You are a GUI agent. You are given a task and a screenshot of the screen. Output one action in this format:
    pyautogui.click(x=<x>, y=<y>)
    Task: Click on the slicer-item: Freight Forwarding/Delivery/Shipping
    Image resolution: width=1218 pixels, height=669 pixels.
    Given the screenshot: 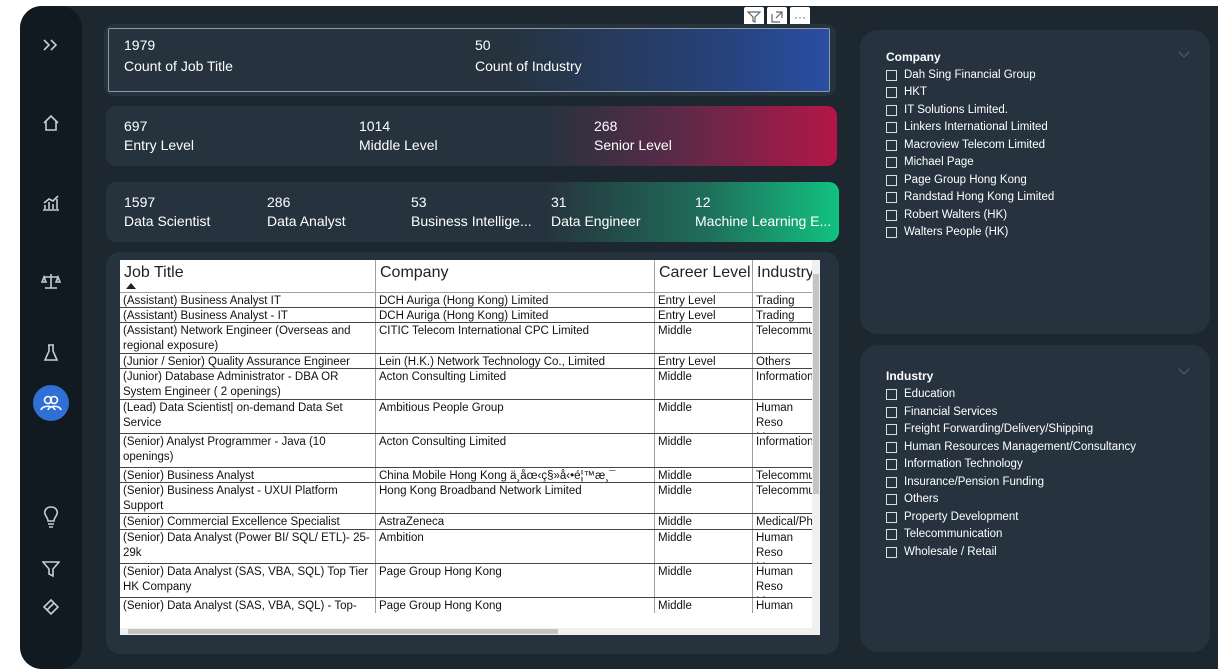 What is the action you would take?
    pyautogui.click(x=989, y=429)
    